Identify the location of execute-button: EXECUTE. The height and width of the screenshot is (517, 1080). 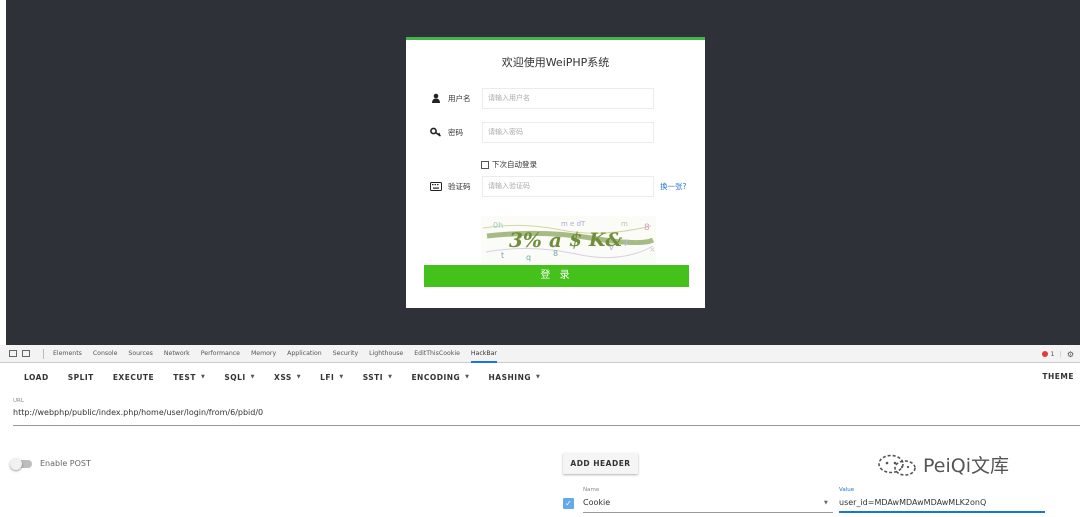
(133, 377).